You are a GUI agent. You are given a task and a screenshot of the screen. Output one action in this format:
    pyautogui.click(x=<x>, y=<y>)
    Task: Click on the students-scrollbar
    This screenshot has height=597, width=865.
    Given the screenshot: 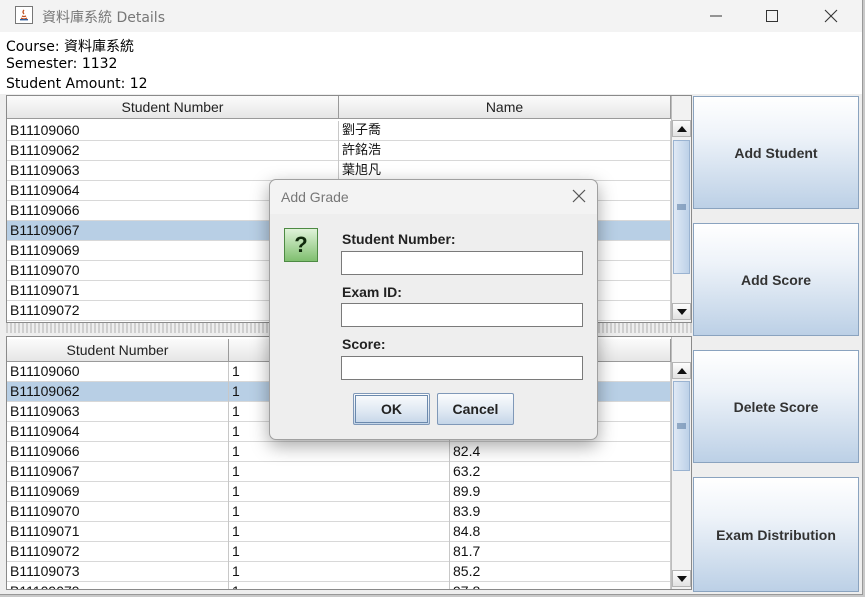 What is the action you would take?
    pyautogui.click(x=681, y=209)
    